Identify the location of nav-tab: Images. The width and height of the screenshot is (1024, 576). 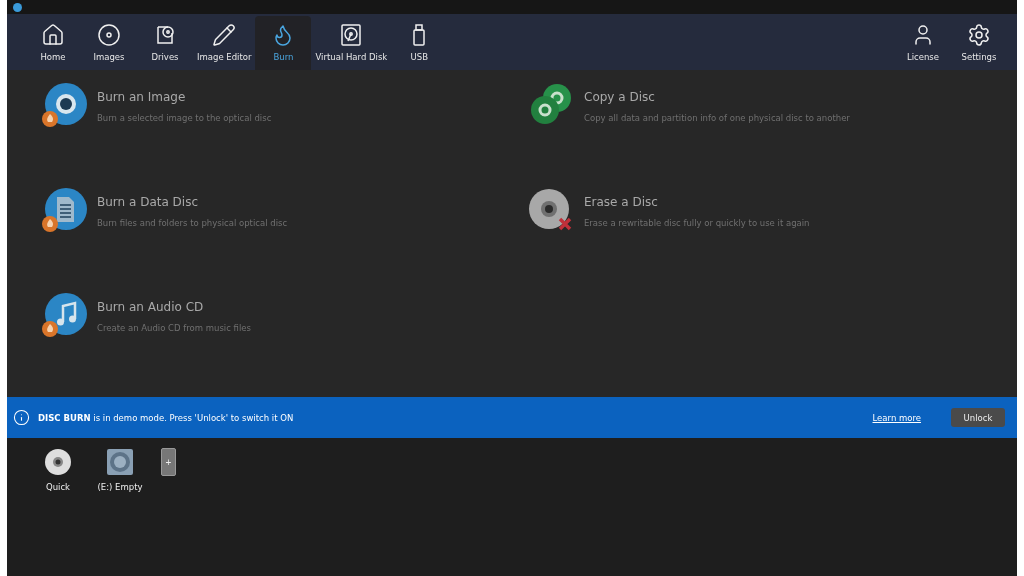
(109, 43).